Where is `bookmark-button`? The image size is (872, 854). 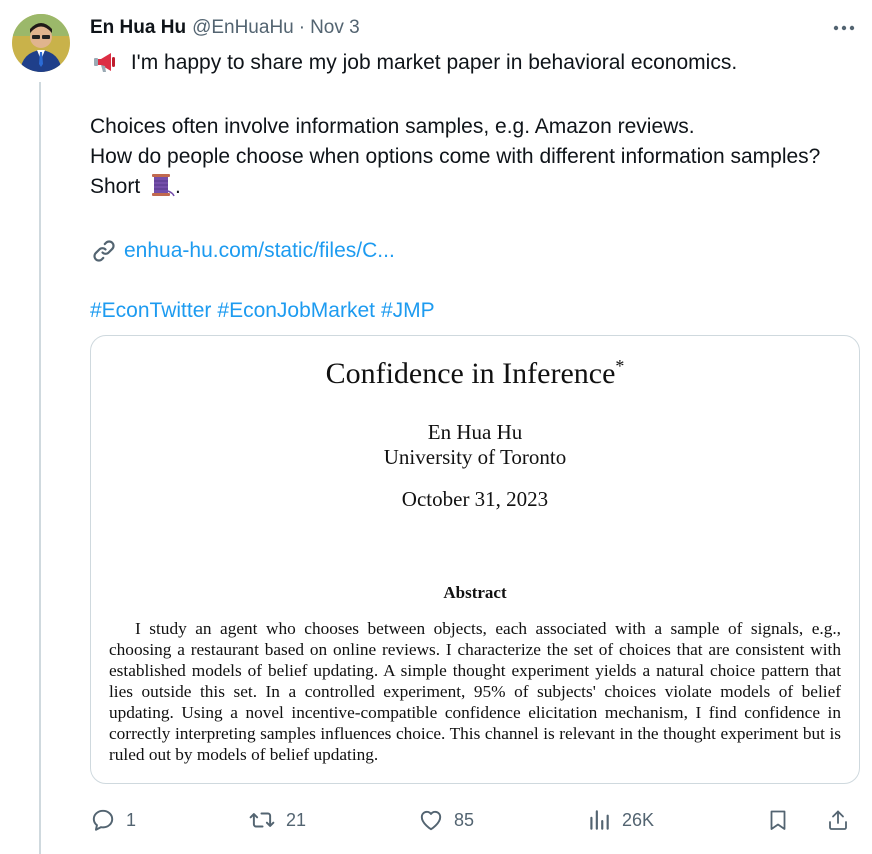 bookmark-button is located at coordinates (783, 820).